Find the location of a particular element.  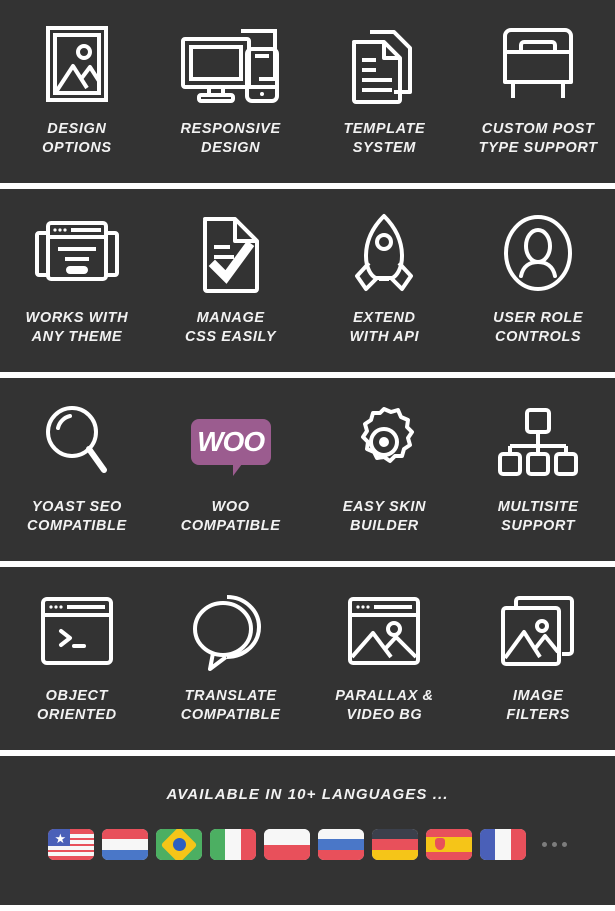

feature-label: USER ROLE CONTROLS is located at coordinates (538, 327).